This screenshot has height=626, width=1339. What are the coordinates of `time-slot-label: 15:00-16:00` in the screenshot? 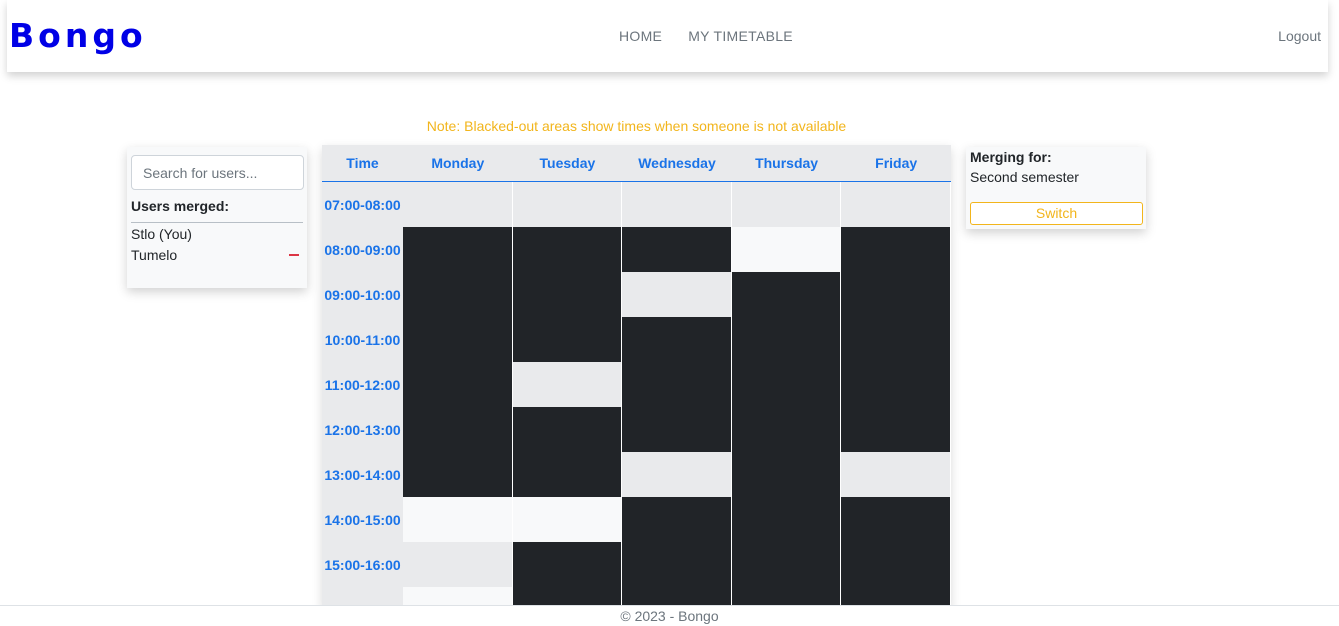 It's located at (362, 564).